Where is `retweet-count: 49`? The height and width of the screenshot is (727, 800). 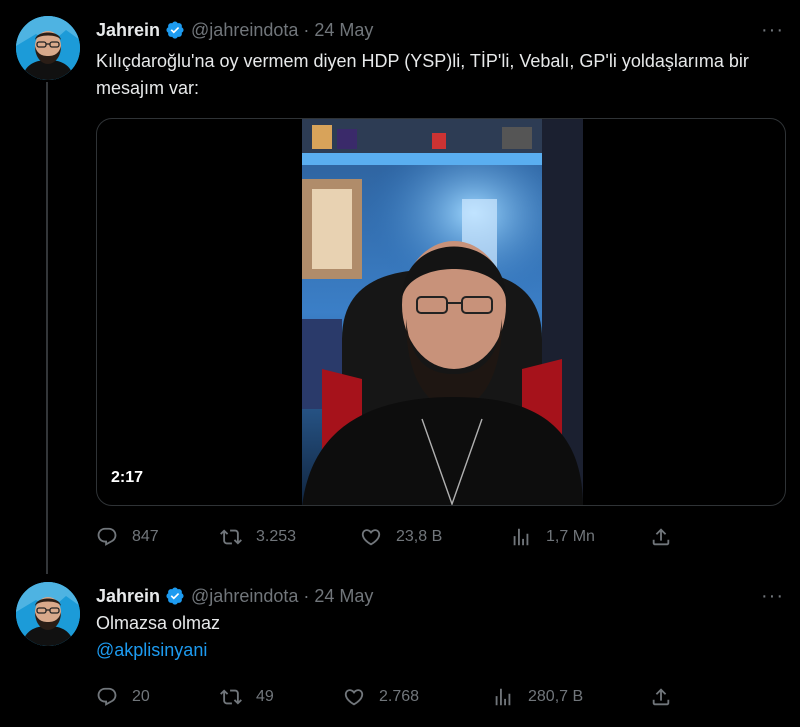 retweet-count: 49 is located at coordinates (265, 696).